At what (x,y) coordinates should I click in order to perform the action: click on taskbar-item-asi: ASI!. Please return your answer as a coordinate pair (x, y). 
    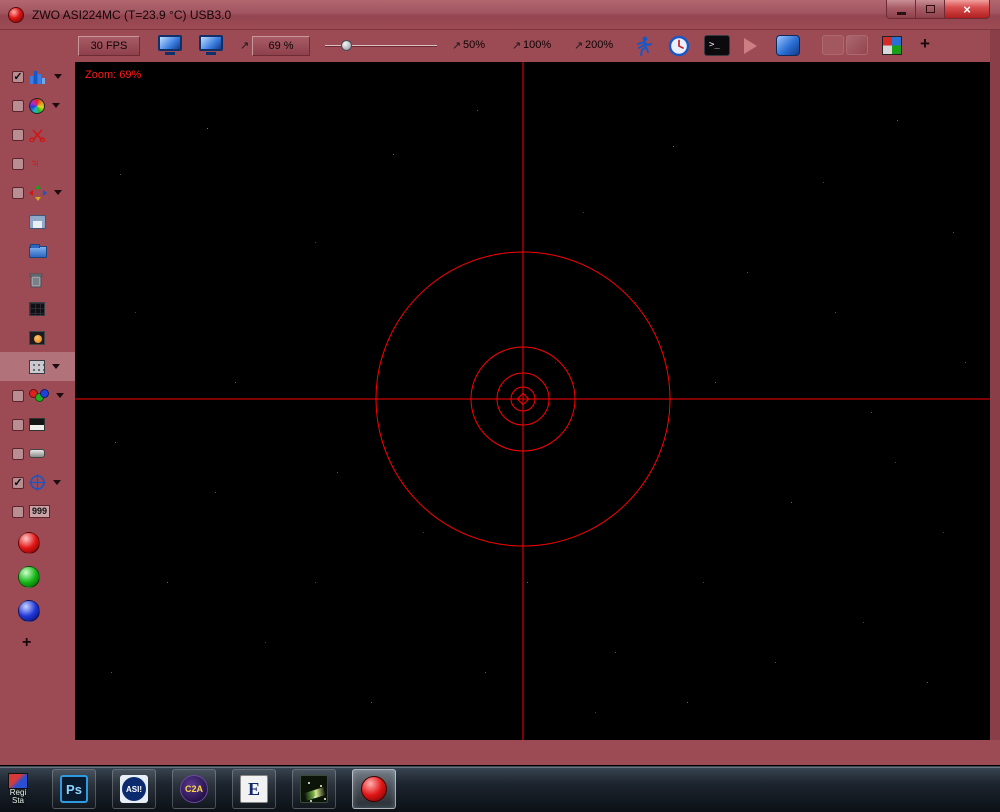
    Looking at the image, I should click on (134, 789).